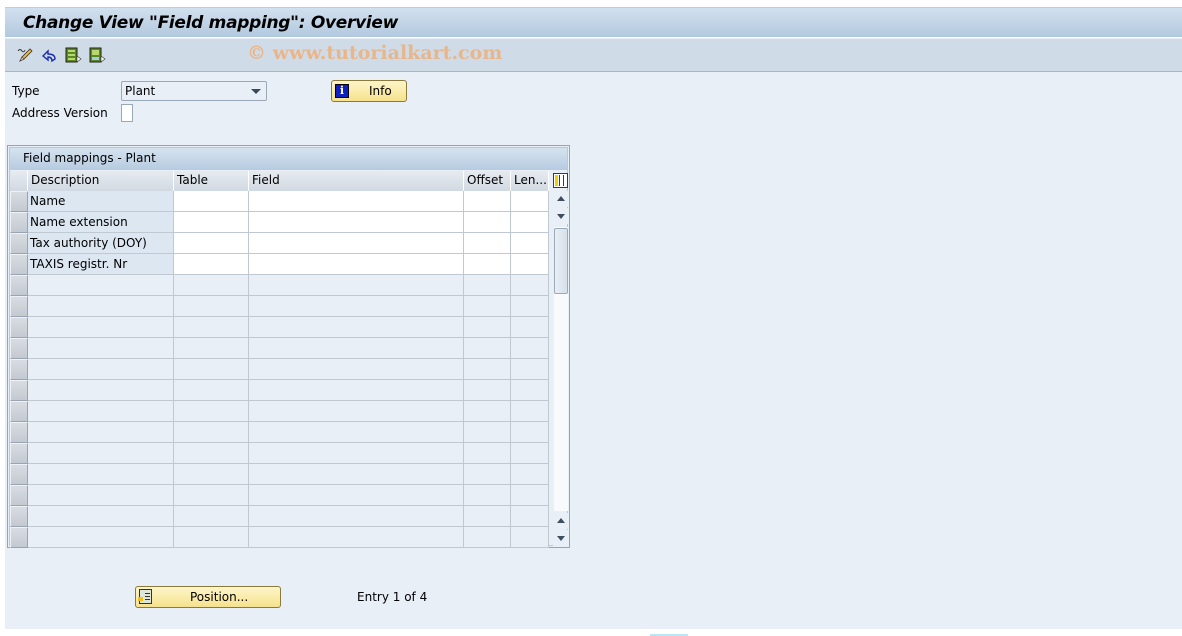 Image resolution: width=1182 pixels, height=636 pixels. I want to click on vertical-scrollbar, so click(561, 369).